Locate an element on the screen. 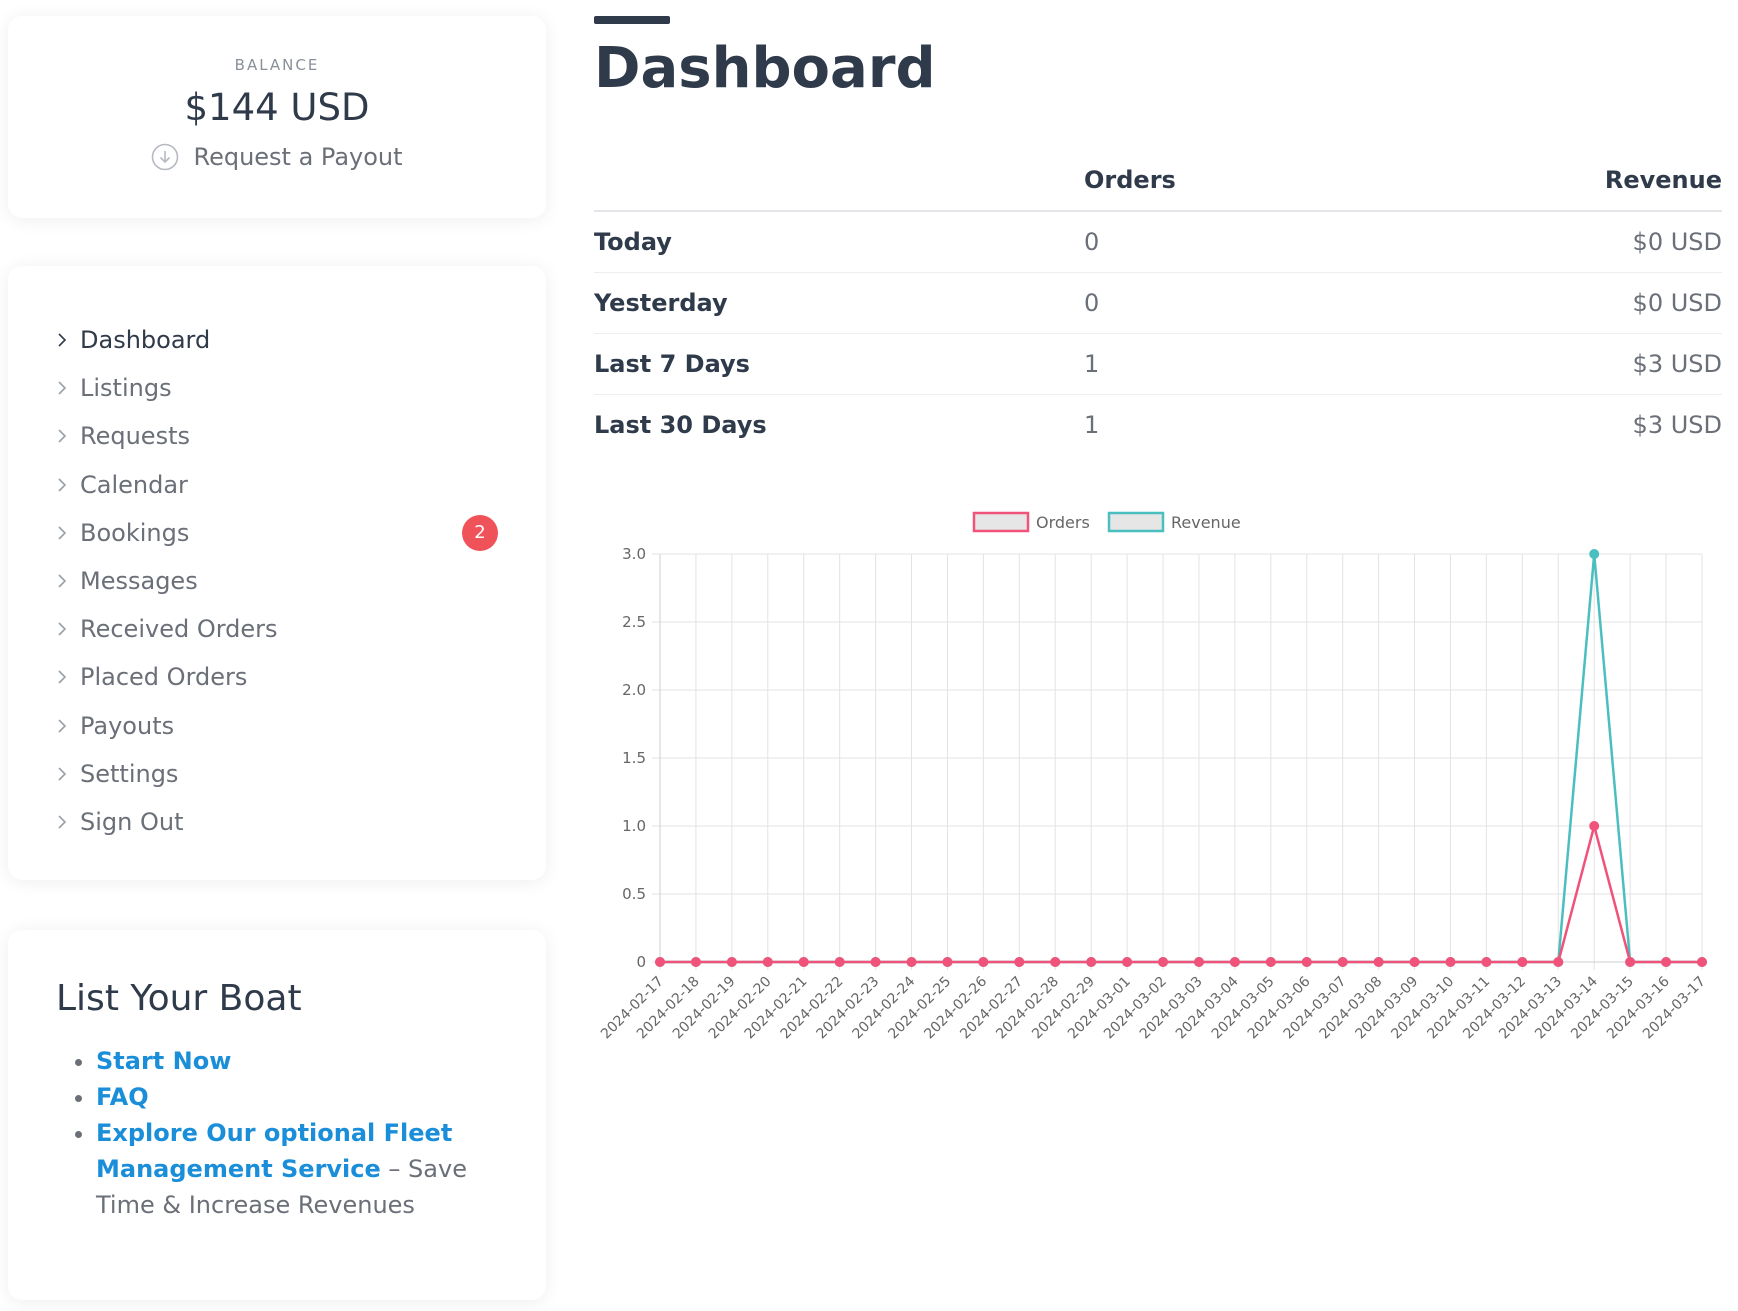 The width and height of the screenshot is (1738, 1311). download-circle-icon is located at coordinates (165, 157).